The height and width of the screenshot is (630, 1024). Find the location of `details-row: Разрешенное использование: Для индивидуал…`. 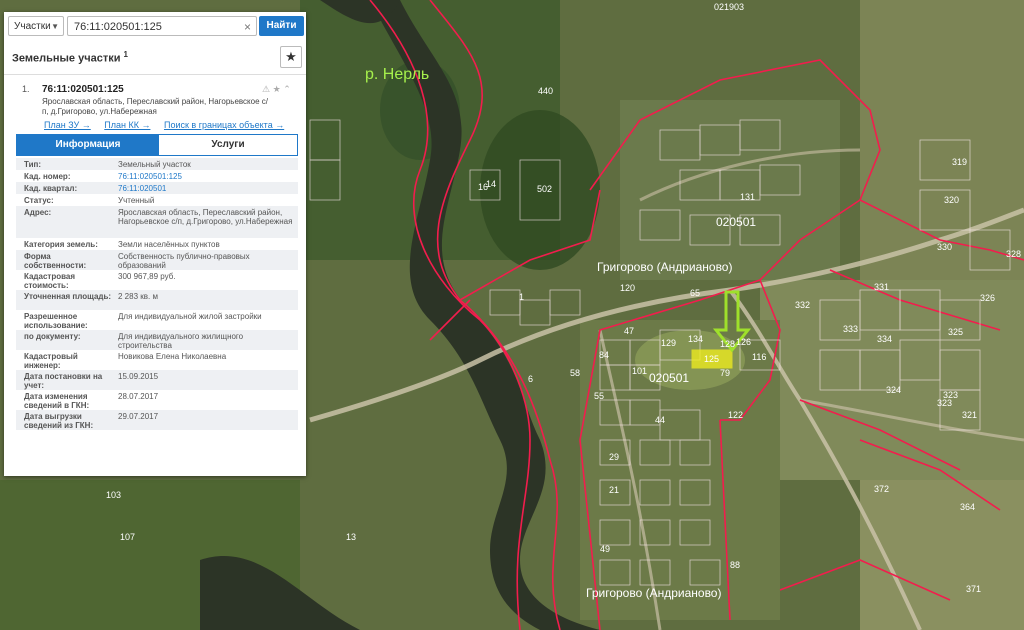

details-row: Разрешенное использование: Для индивидуал… is located at coordinates (157, 320).